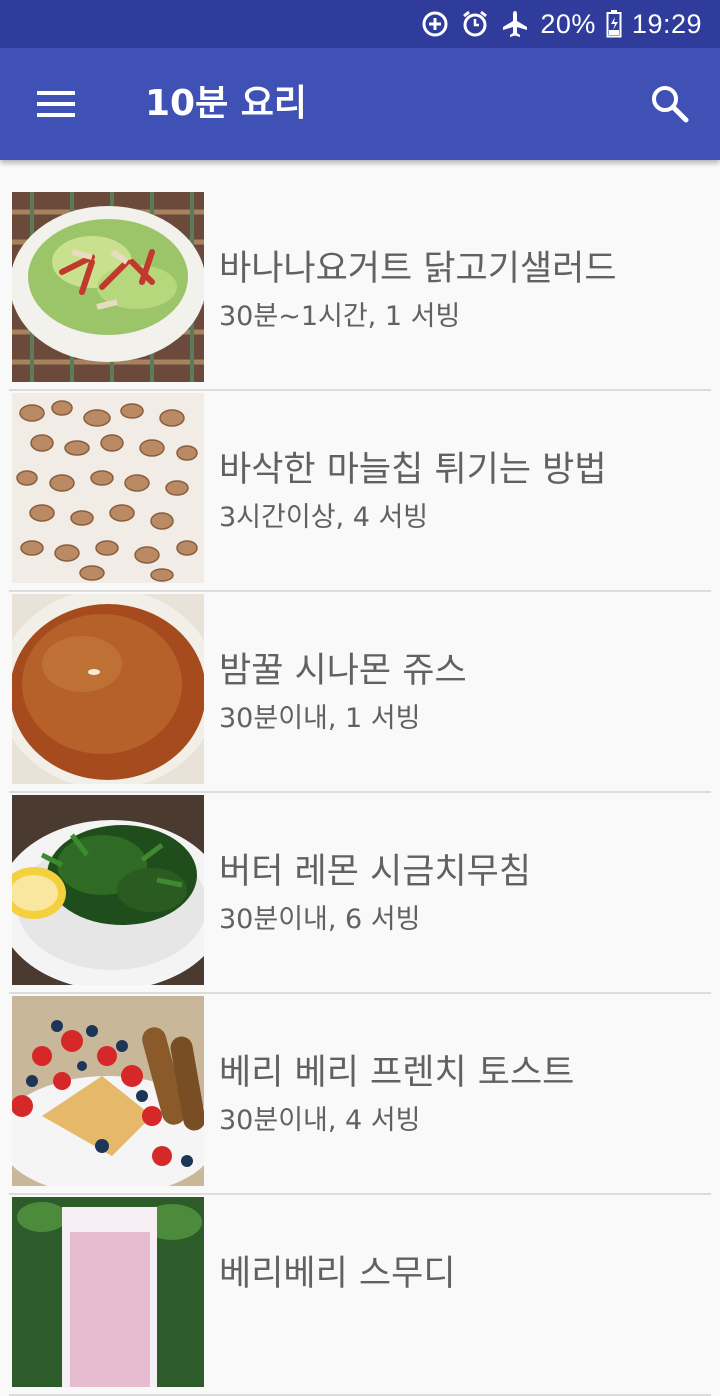 This screenshot has height=1396, width=720. I want to click on recipe-list-item: 밤꿀 시나몬 쥬스 30분이내, 1 서빙, so click(360, 692).